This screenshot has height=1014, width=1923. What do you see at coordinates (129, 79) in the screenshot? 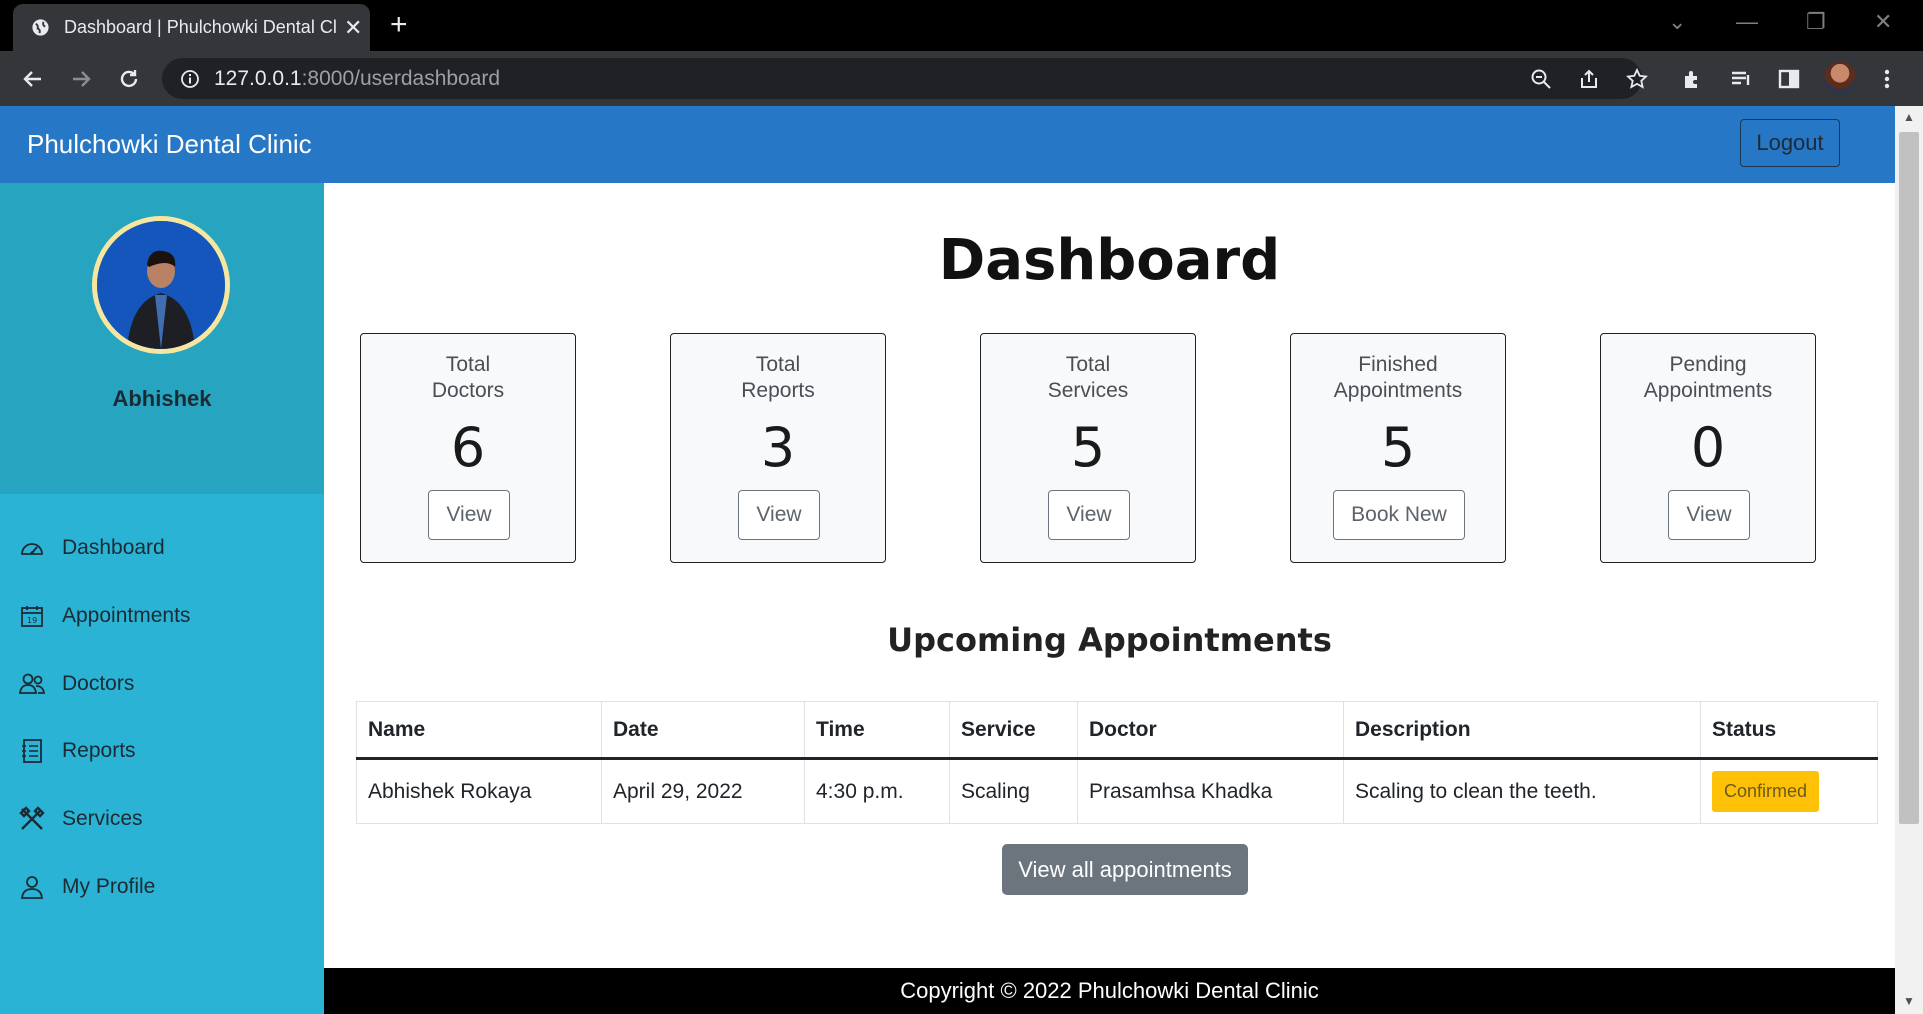
I see `reload-icon` at bounding box center [129, 79].